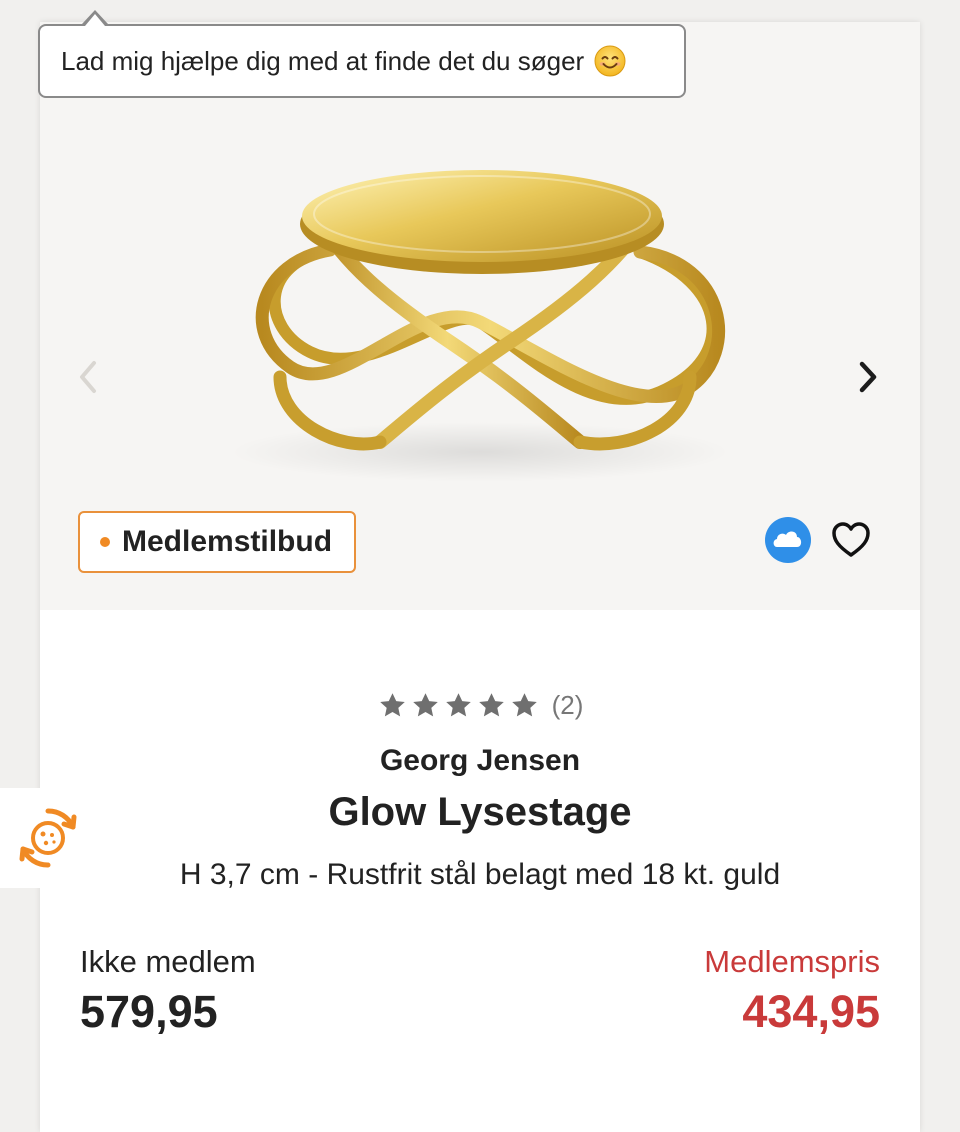 The image size is (960, 1132). I want to click on member-price-label: Medlemspris, so click(792, 961).